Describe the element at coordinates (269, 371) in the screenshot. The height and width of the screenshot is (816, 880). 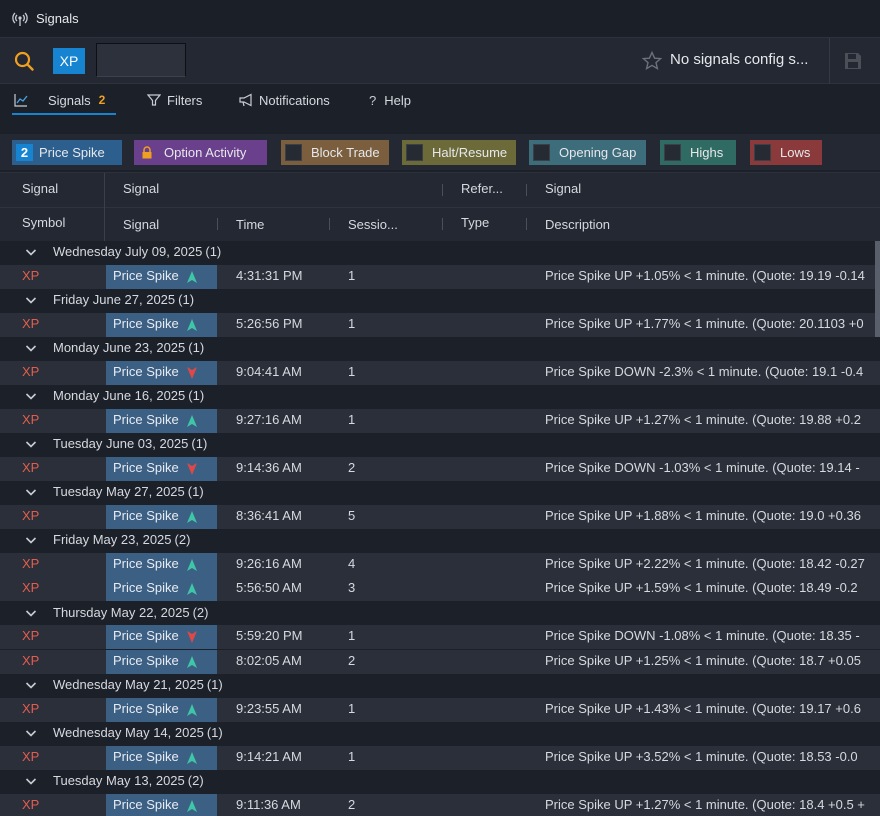
I see `row-time: 9:04:41 AM` at that location.